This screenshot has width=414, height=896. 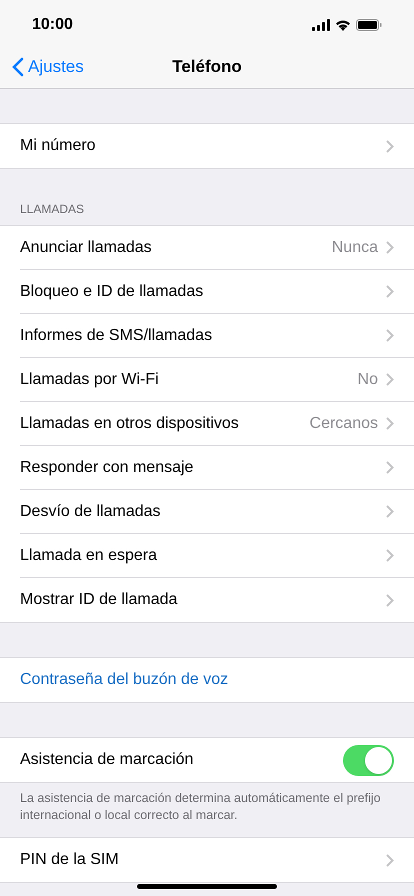 I want to click on row-label: Llamadas por Wi-Fi, so click(x=89, y=380).